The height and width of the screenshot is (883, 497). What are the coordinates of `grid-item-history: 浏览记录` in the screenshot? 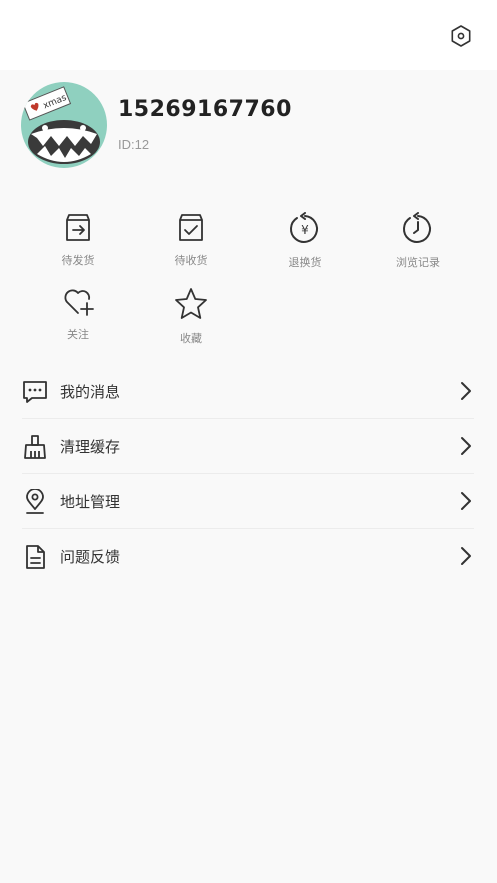 It's located at (418, 241).